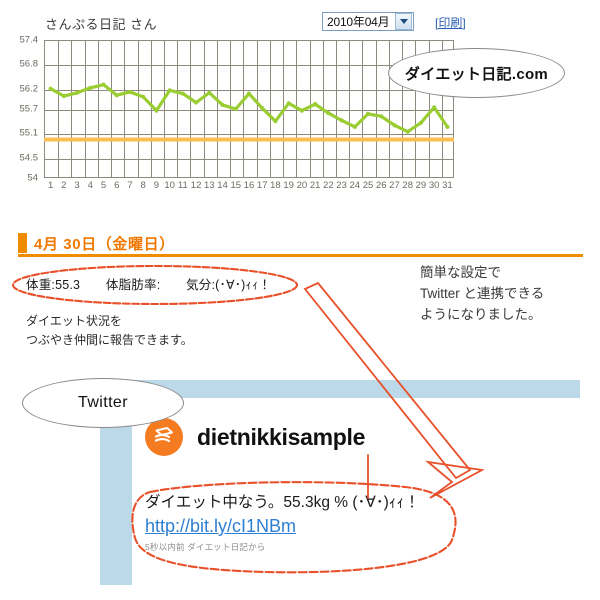  Describe the element at coordinates (421, 185) in the screenshot. I see `x-axis-tick-label: 29` at that location.